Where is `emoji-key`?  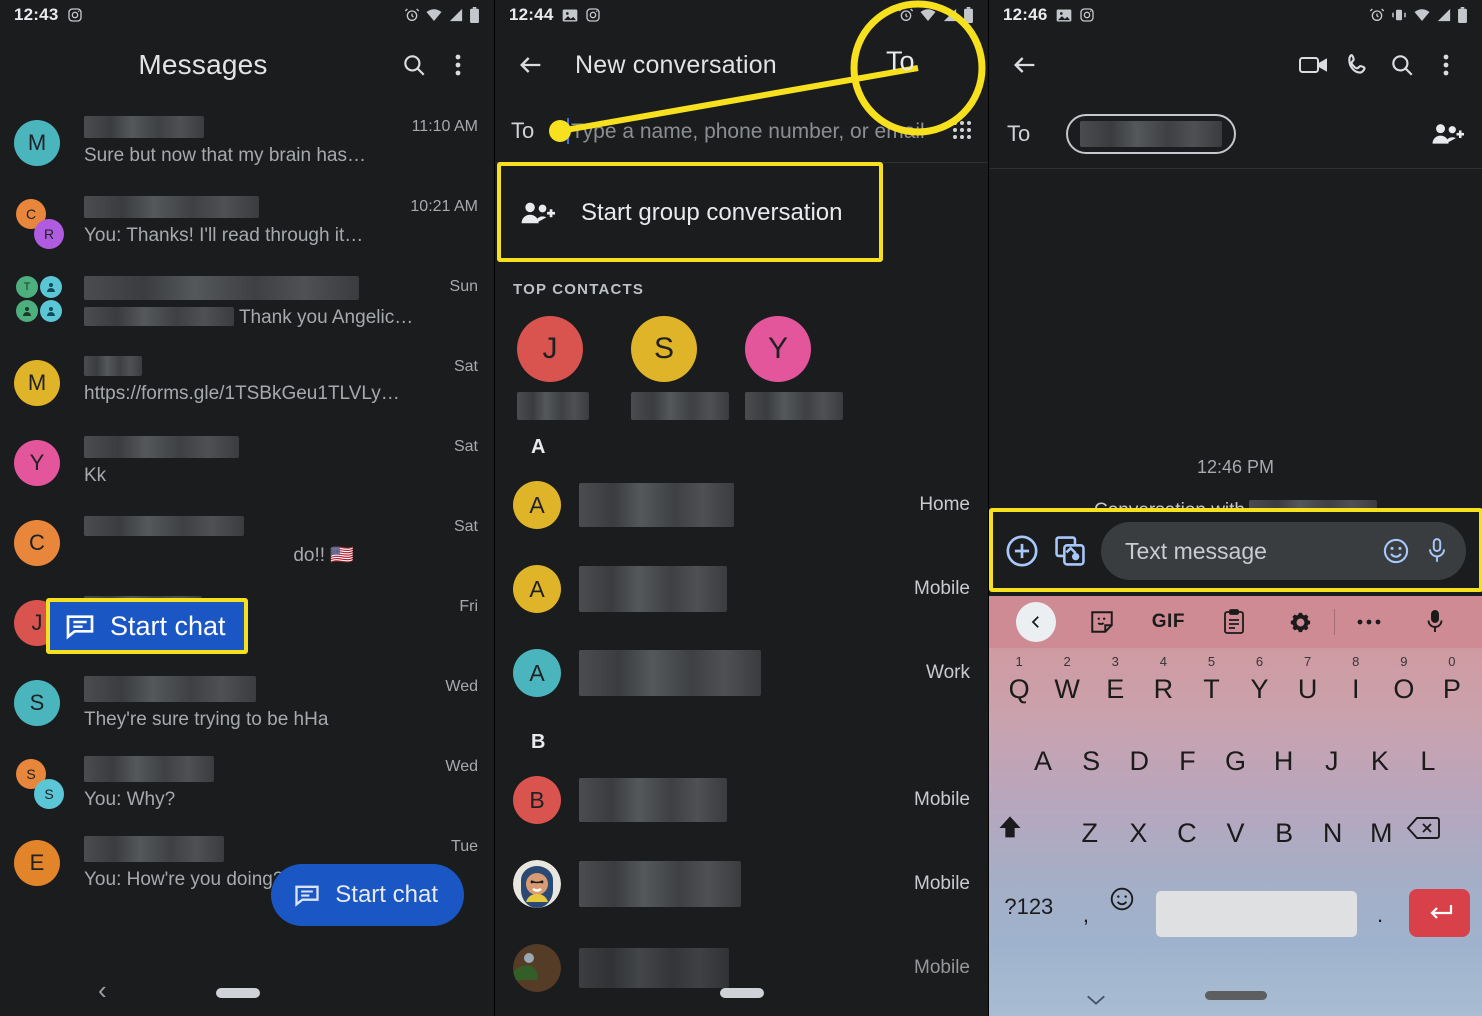
emoji-key is located at coordinates (1132, 908).